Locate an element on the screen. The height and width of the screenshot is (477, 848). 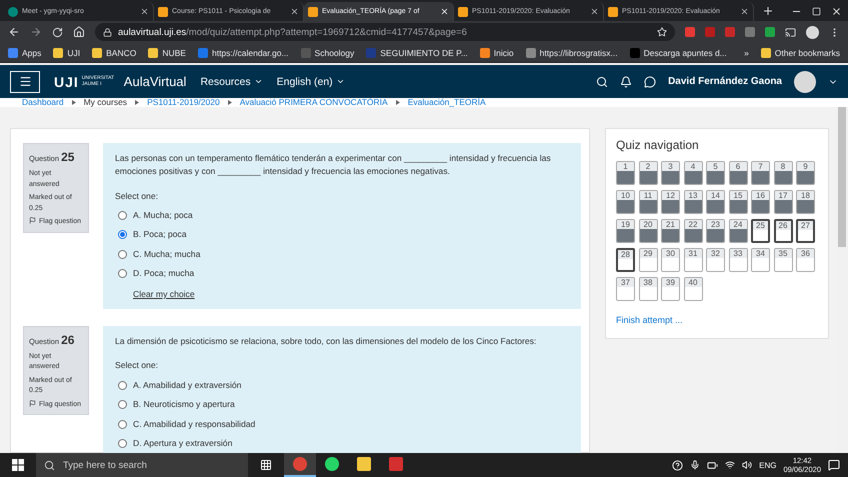
question-nav-button: 38 is located at coordinates (648, 289).